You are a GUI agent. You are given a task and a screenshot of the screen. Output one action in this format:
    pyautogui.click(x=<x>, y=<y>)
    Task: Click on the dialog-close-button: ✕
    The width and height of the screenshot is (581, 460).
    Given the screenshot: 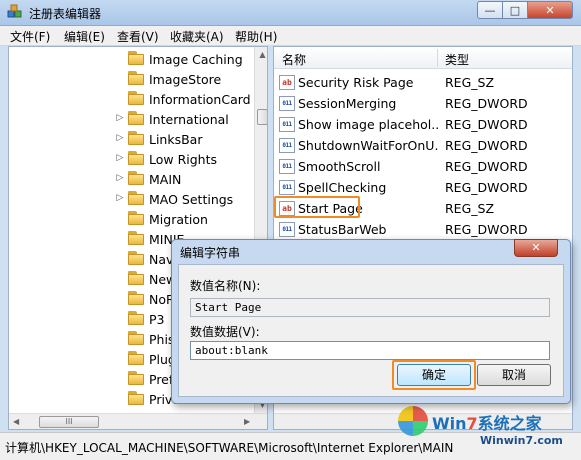 What is the action you would take?
    pyautogui.click(x=536, y=248)
    